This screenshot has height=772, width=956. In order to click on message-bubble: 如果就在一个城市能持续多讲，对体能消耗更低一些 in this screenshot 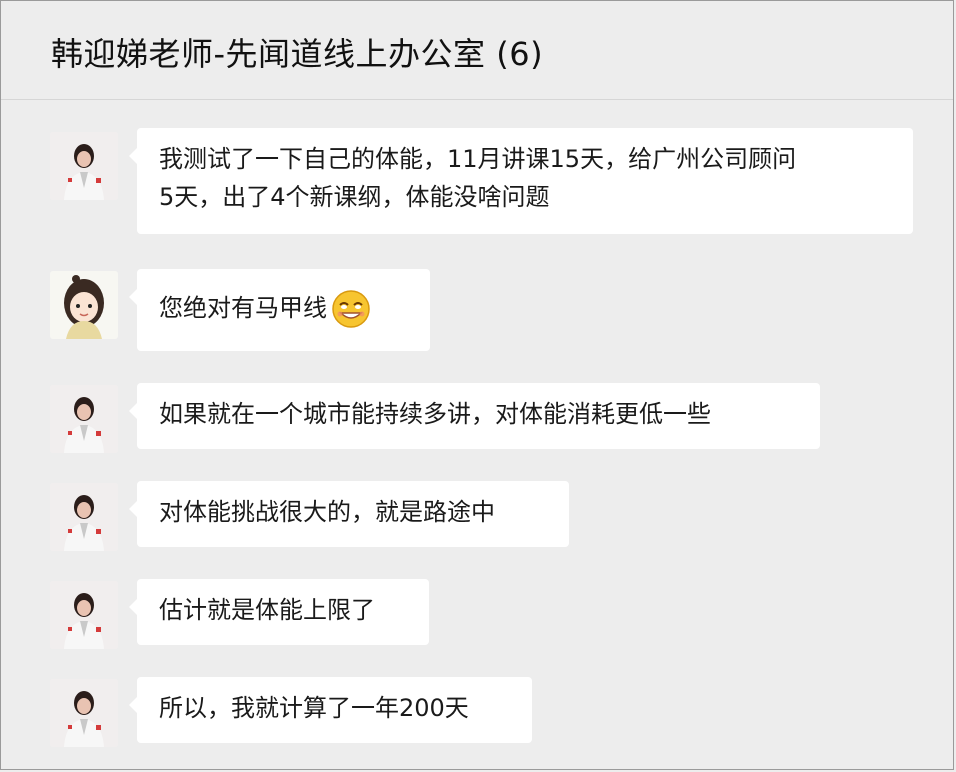, I will do `click(474, 416)`.